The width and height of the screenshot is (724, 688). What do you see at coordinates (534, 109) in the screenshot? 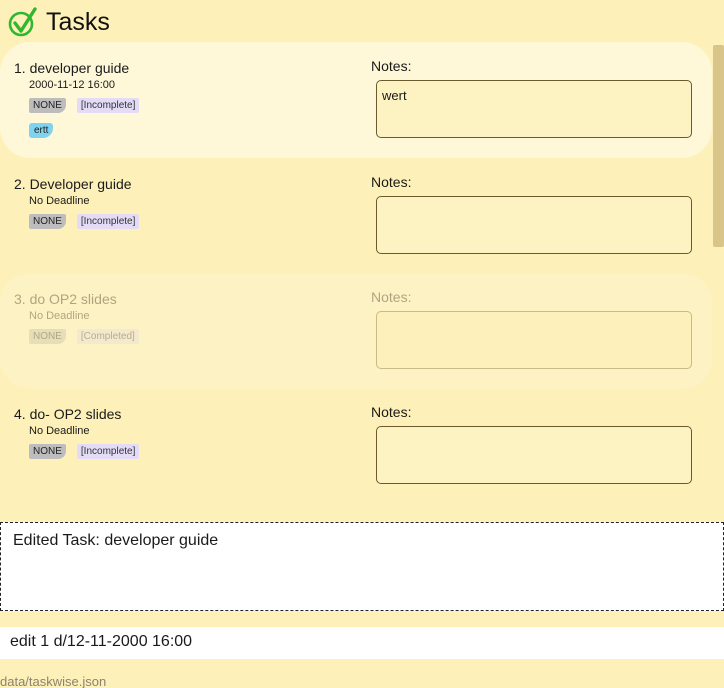
I see `notes-field: wert` at bounding box center [534, 109].